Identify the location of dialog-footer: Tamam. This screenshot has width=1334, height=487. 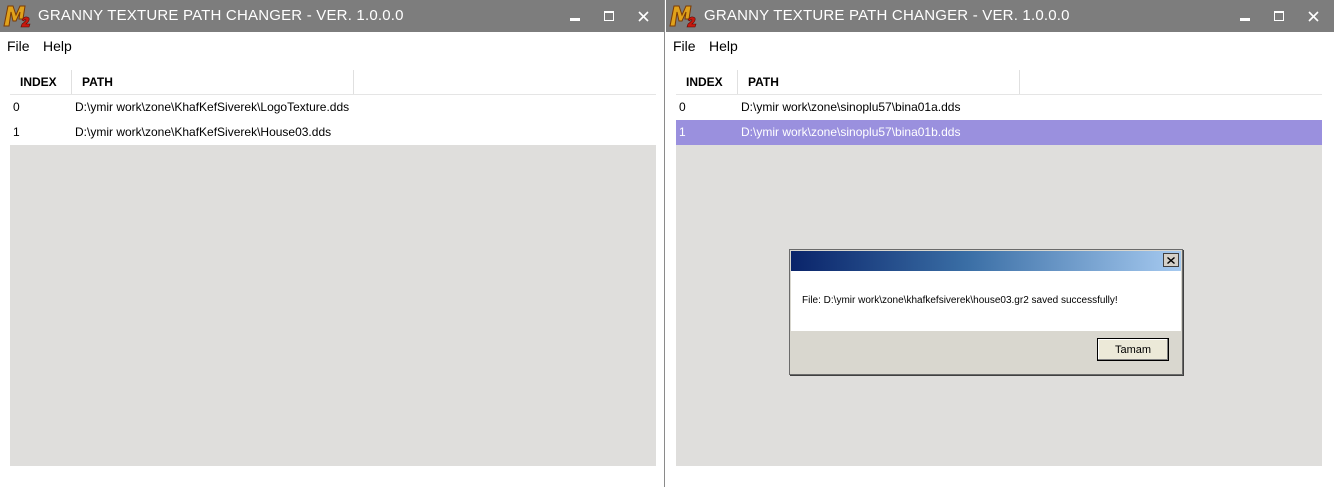
(986, 352).